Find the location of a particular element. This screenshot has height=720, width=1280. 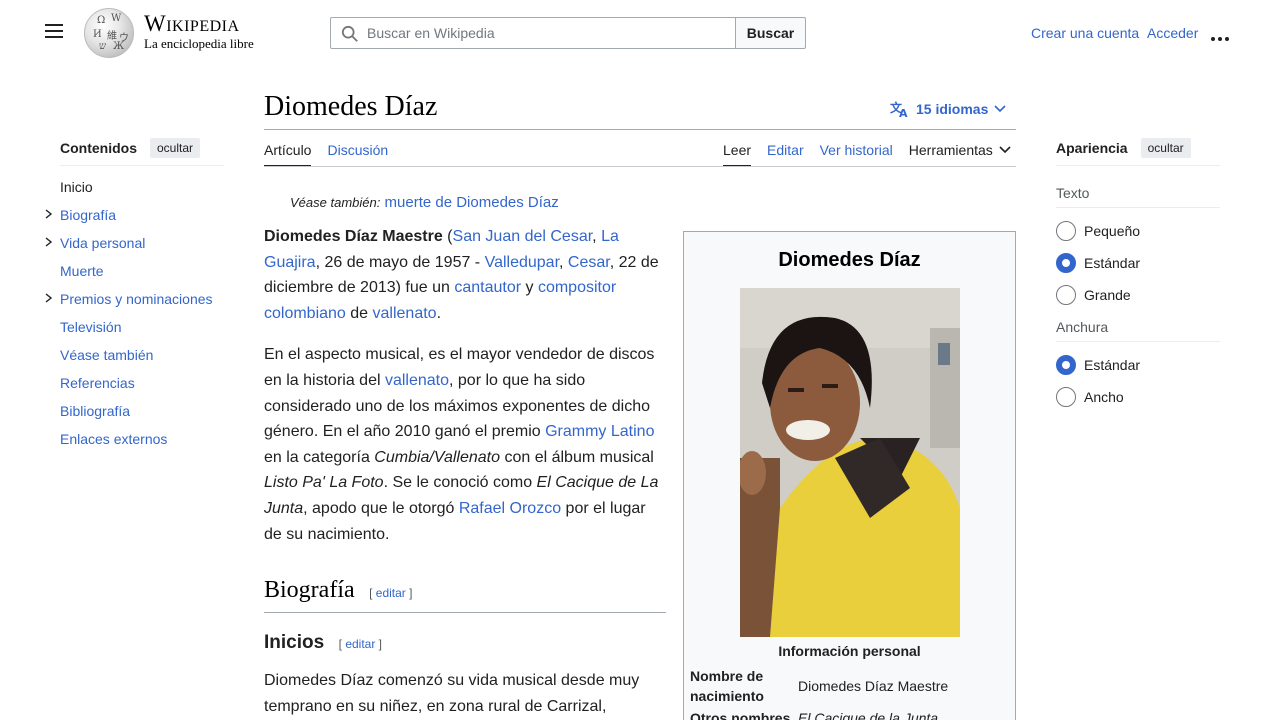

infobox-row-other-names: Otros nombres El Cacique de la Junta is located at coordinates (814, 714).